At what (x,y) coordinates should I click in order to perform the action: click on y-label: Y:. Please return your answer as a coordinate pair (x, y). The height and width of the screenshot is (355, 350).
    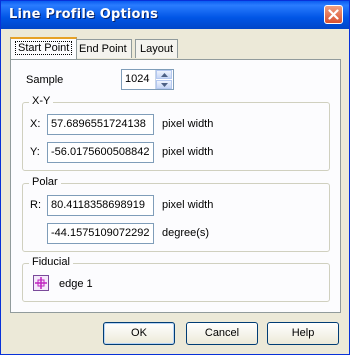
    Looking at the image, I should click on (35, 152).